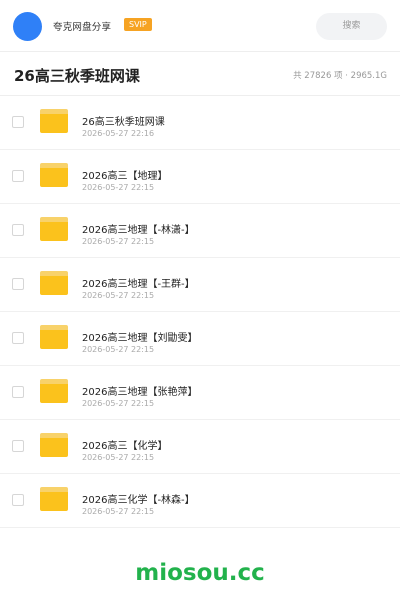 The image size is (400, 600). What do you see at coordinates (77, 76) in the screenshot?
I see `page-title: 26高三秋季班网课` at bounding box center [77, 76].